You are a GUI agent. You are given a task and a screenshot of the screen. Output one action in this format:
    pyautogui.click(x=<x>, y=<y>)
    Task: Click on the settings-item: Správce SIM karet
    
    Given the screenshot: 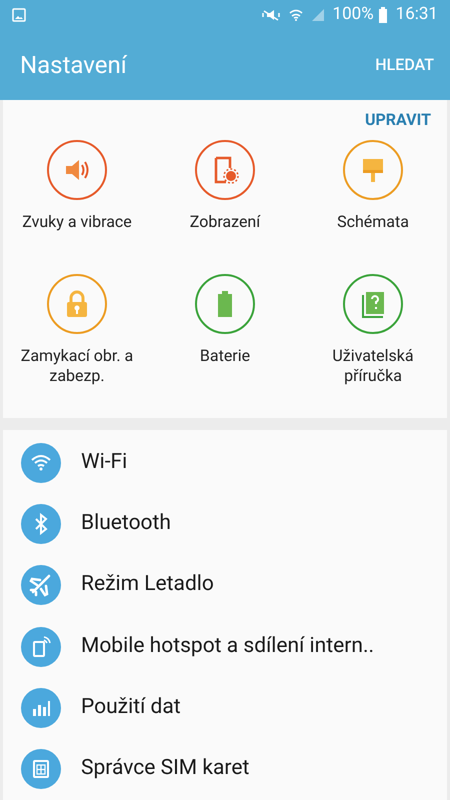 What is the action you would take?
    pyautogui.click(x=225, y=769)
    